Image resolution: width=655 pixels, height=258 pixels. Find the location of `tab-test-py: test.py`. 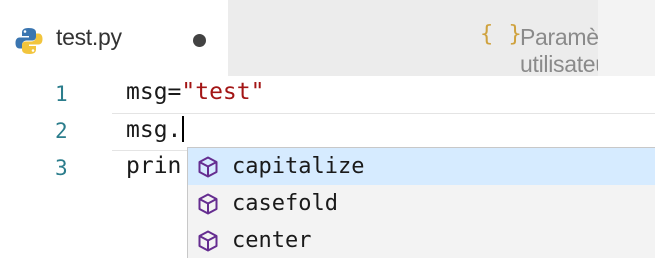

tab-test-py: test.py is located at coordinates (114, 38).